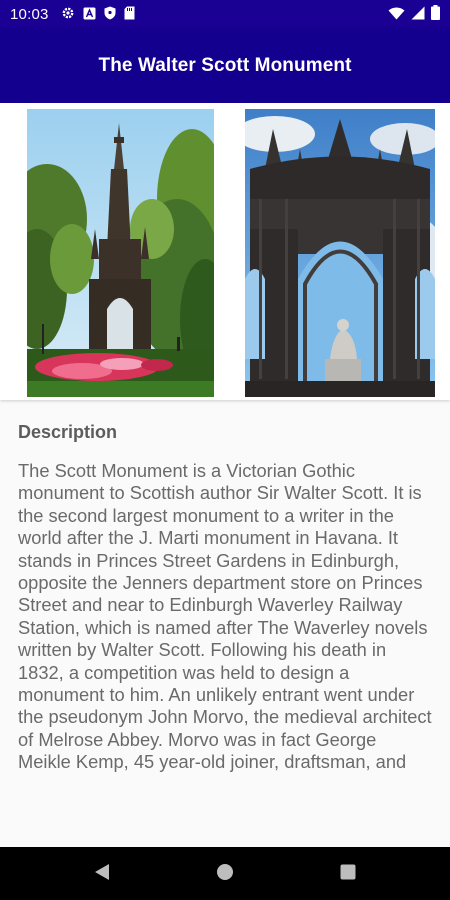 This screenshot has height=900, width=450. What do you see at coordinates (418, 14) in the screenshot?
I see `signal-icon` at bounding box center [418, 14].